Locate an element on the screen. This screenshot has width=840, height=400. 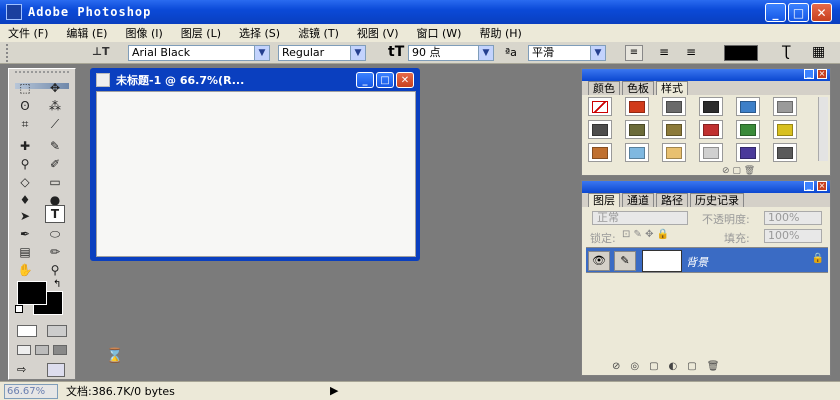
menu-edit: 编辑 (E) is located at coordinates (86, 33).